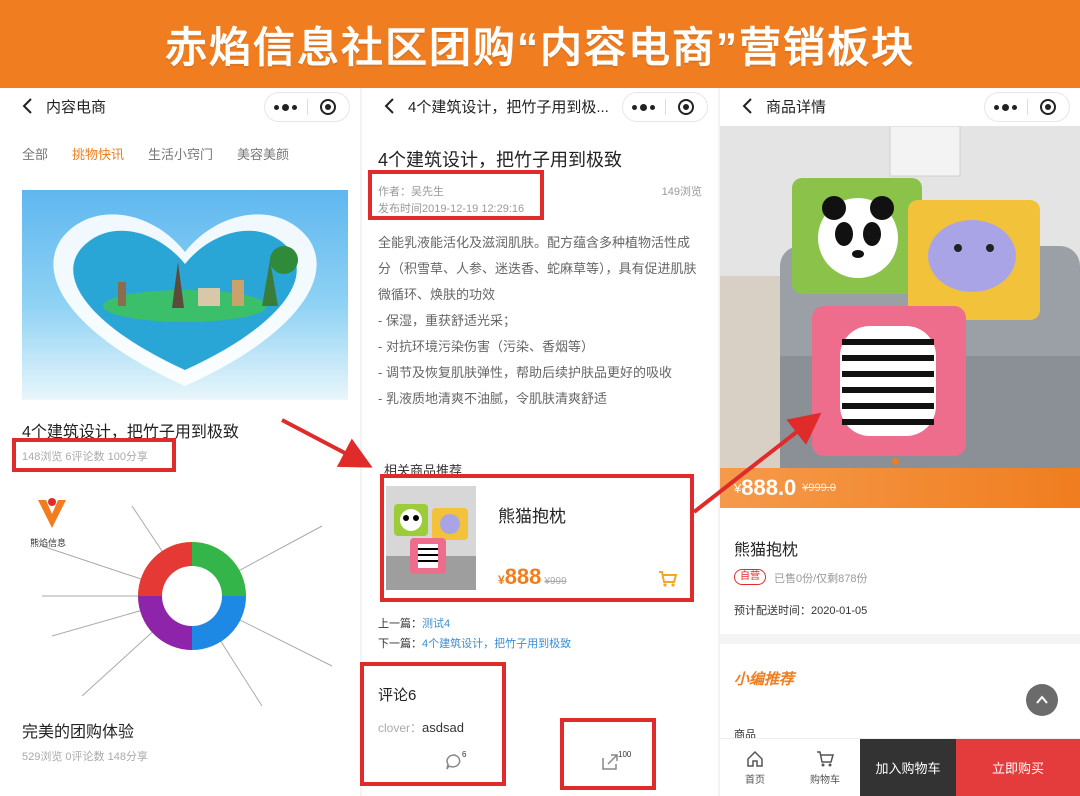  Describe the element at coordinates (496, 644) in the screenshot. I see `next-article-link: 4个建筑设计，把竹子用到极致` at that location.